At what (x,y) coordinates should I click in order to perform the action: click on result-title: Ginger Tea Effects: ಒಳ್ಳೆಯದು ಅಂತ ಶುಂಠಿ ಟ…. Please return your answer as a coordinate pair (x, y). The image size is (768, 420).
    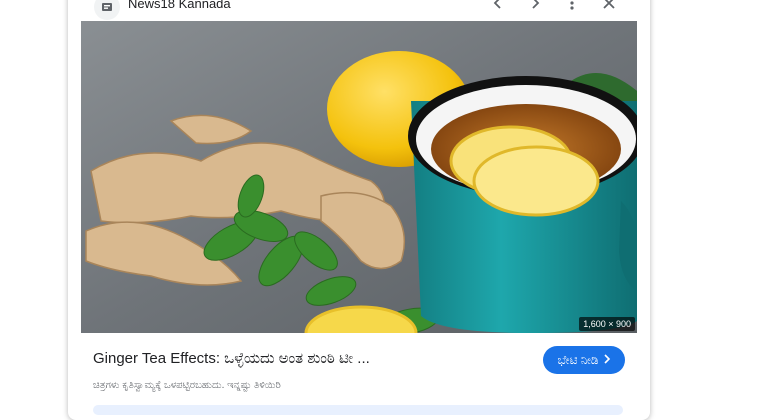
    Looking at the image, I should click on (231, 358).